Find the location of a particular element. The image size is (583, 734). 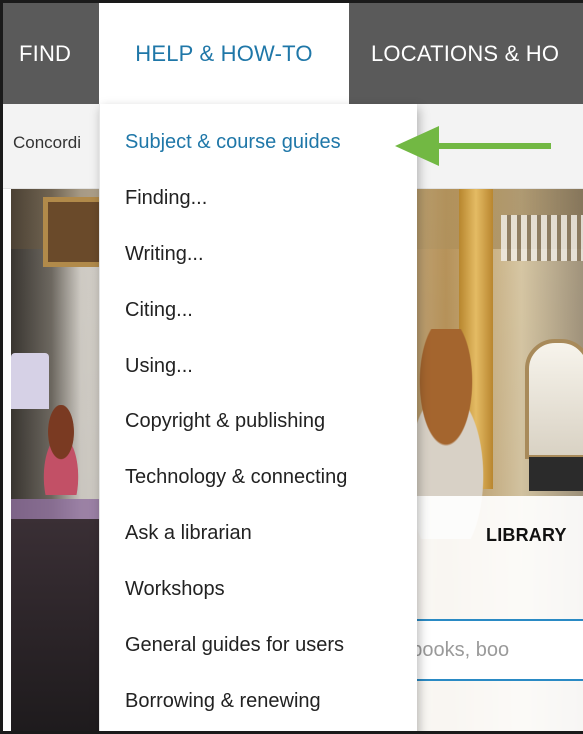

menu-item-ask-a-librarian: Ask a librarian is located at coordinates (188, 533).